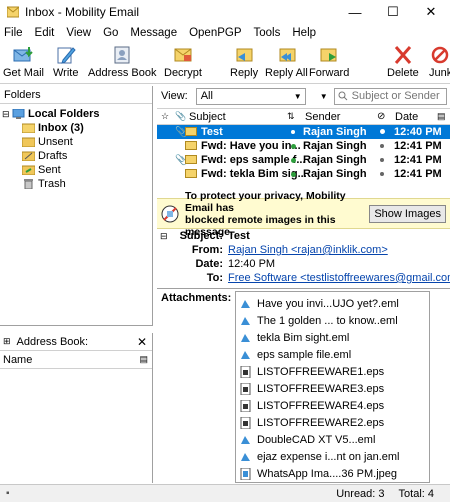  What do you see at coordinates (215, 33) in the screenshot?
I see `menu-openpgp: OpenPGP` at bounding box center [215, 33].